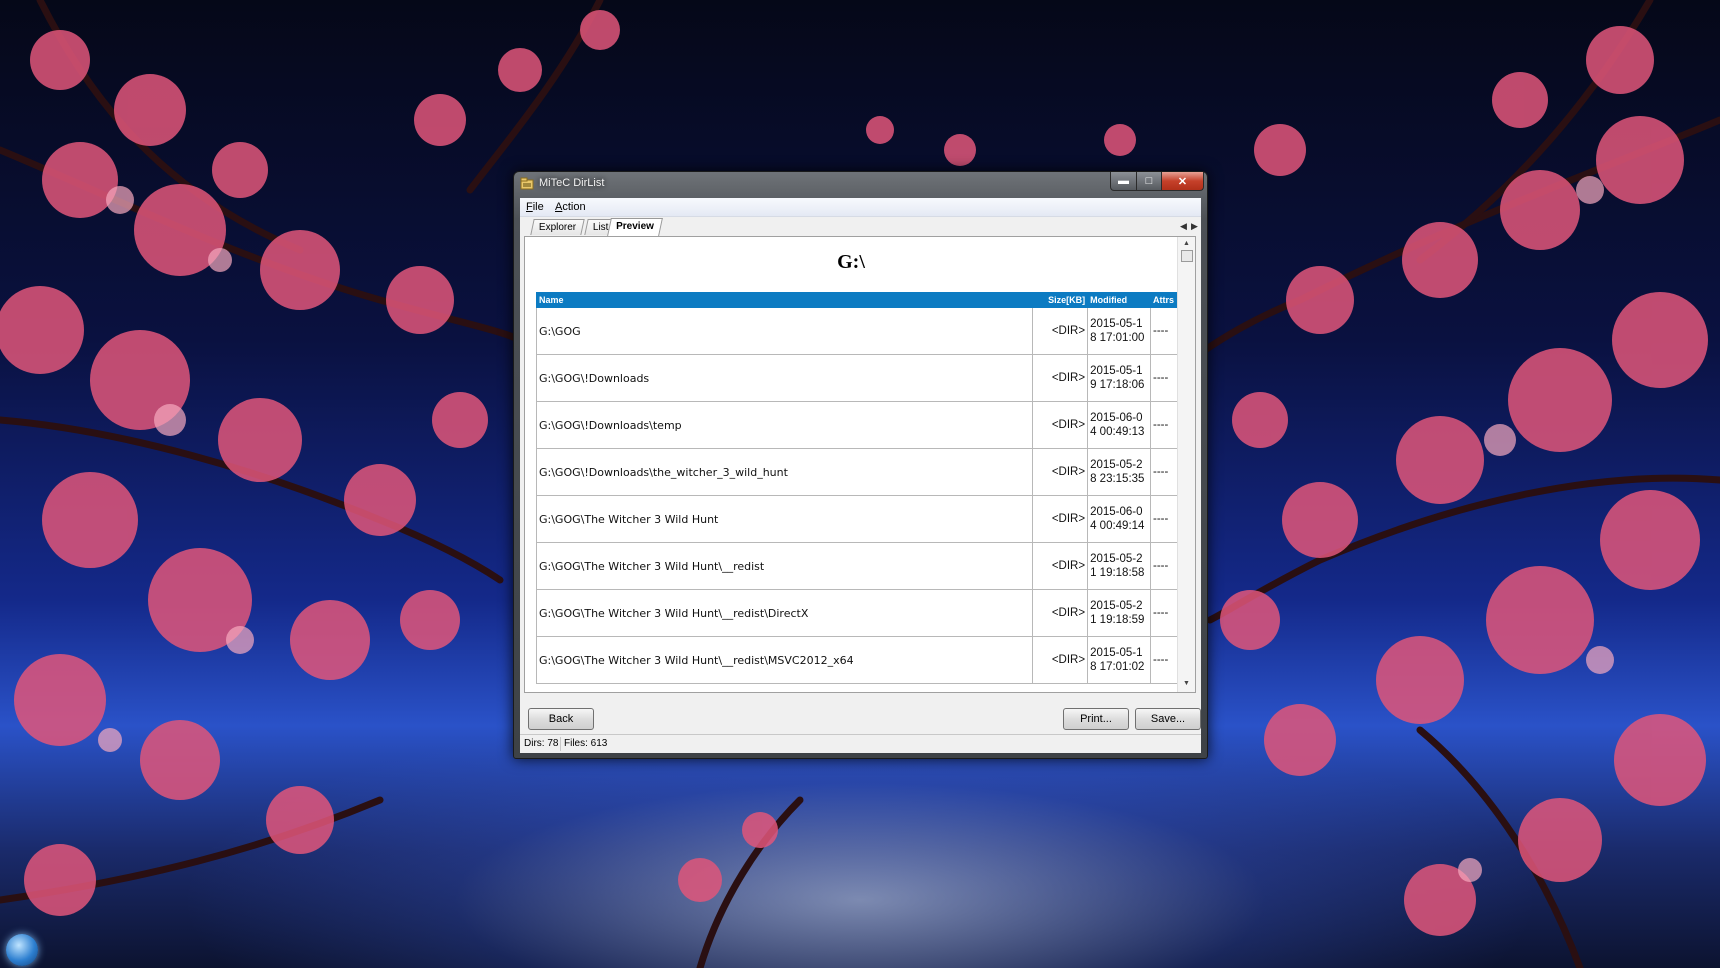 This screenshot has width=1720, height=968. I want to click on scrollbar-thumb, so click(1187, 256).